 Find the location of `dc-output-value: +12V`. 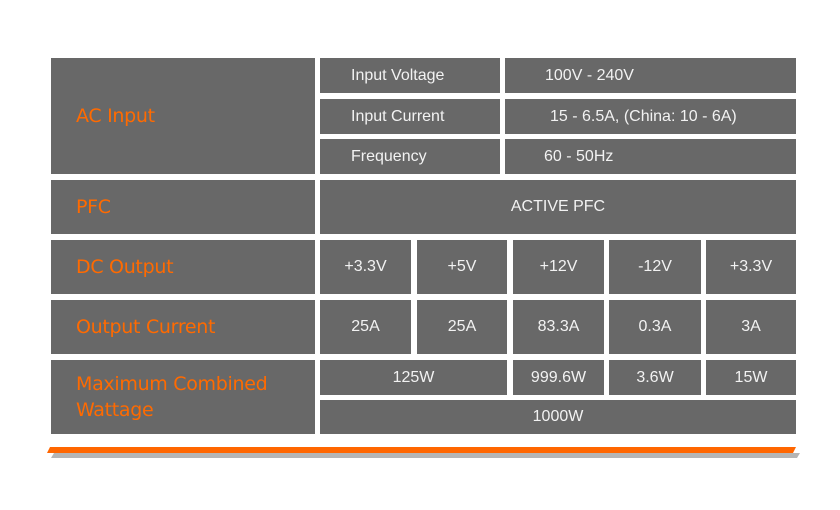

dc-output-value: +12V is located at coordinates (558, 267).